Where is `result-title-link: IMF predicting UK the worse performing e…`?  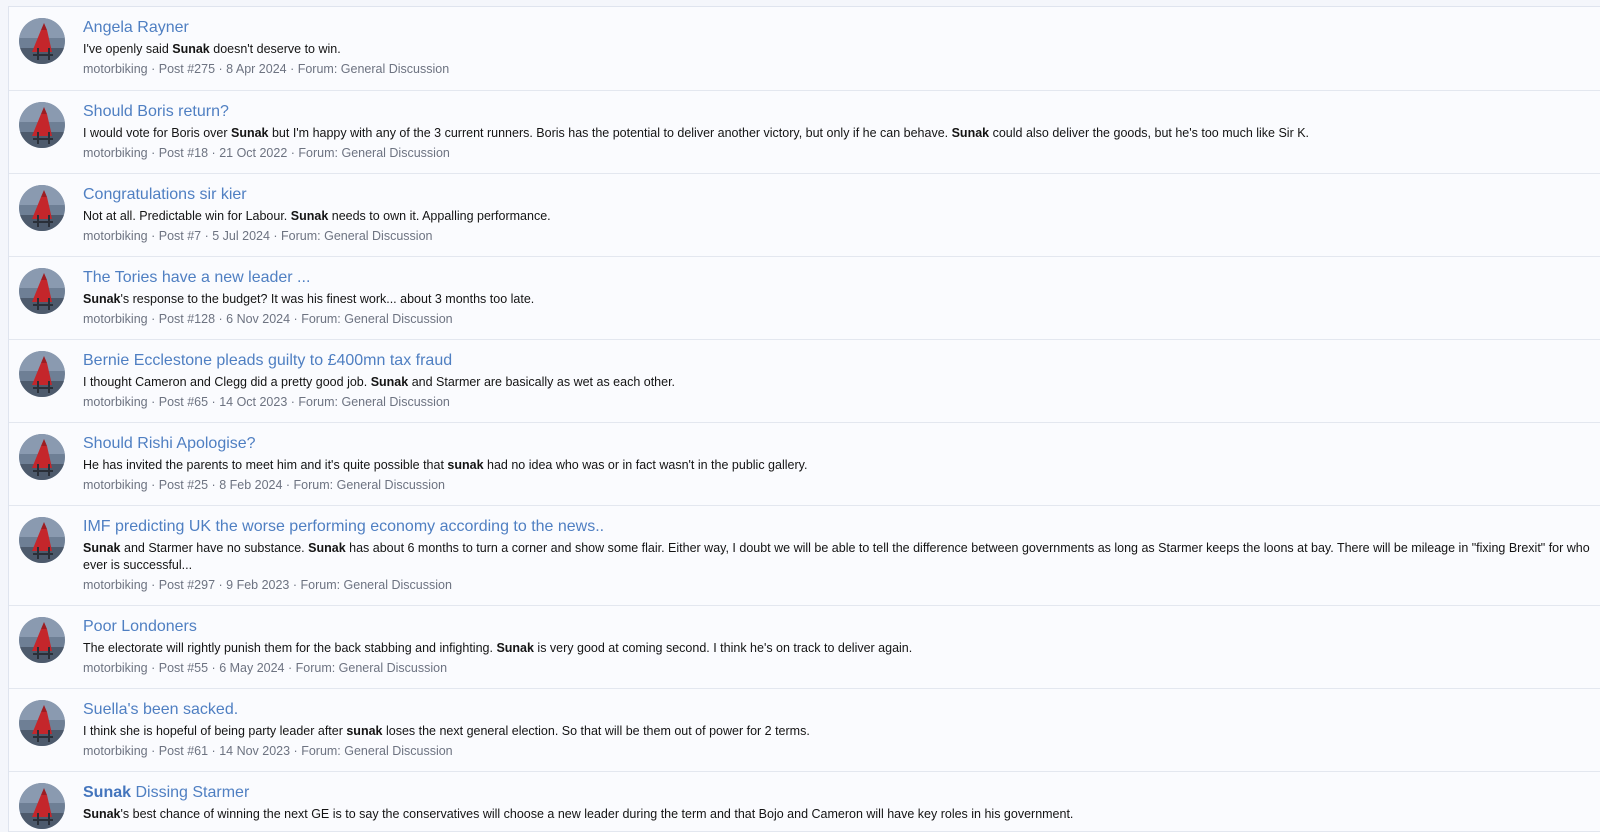 result-title-link: IMF predicting UK the worse performing e… is located at coordinates (840, 526).